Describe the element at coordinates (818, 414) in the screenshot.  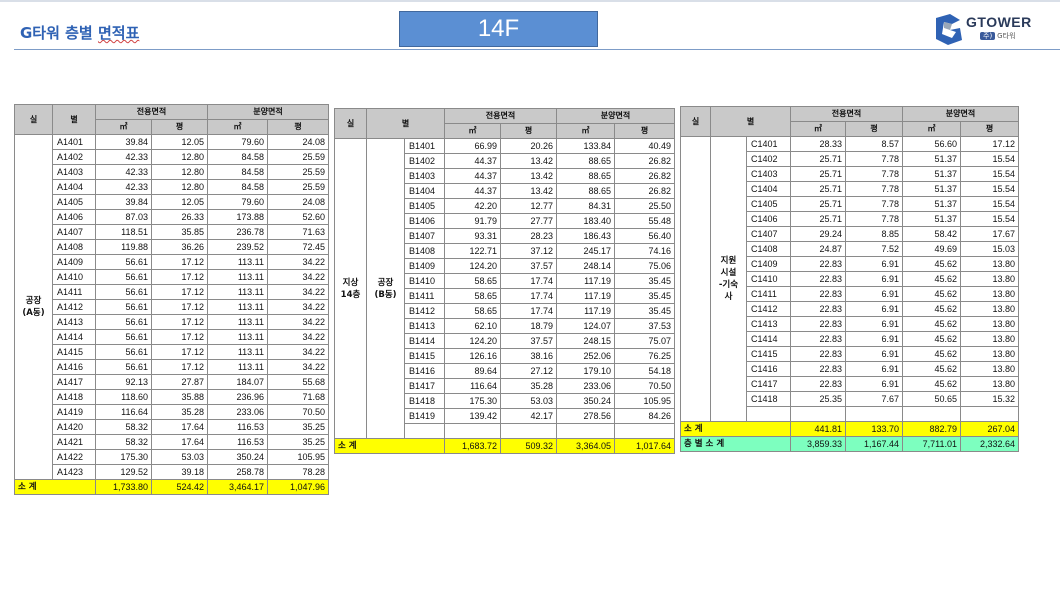
I see `empty-cell` at that location.